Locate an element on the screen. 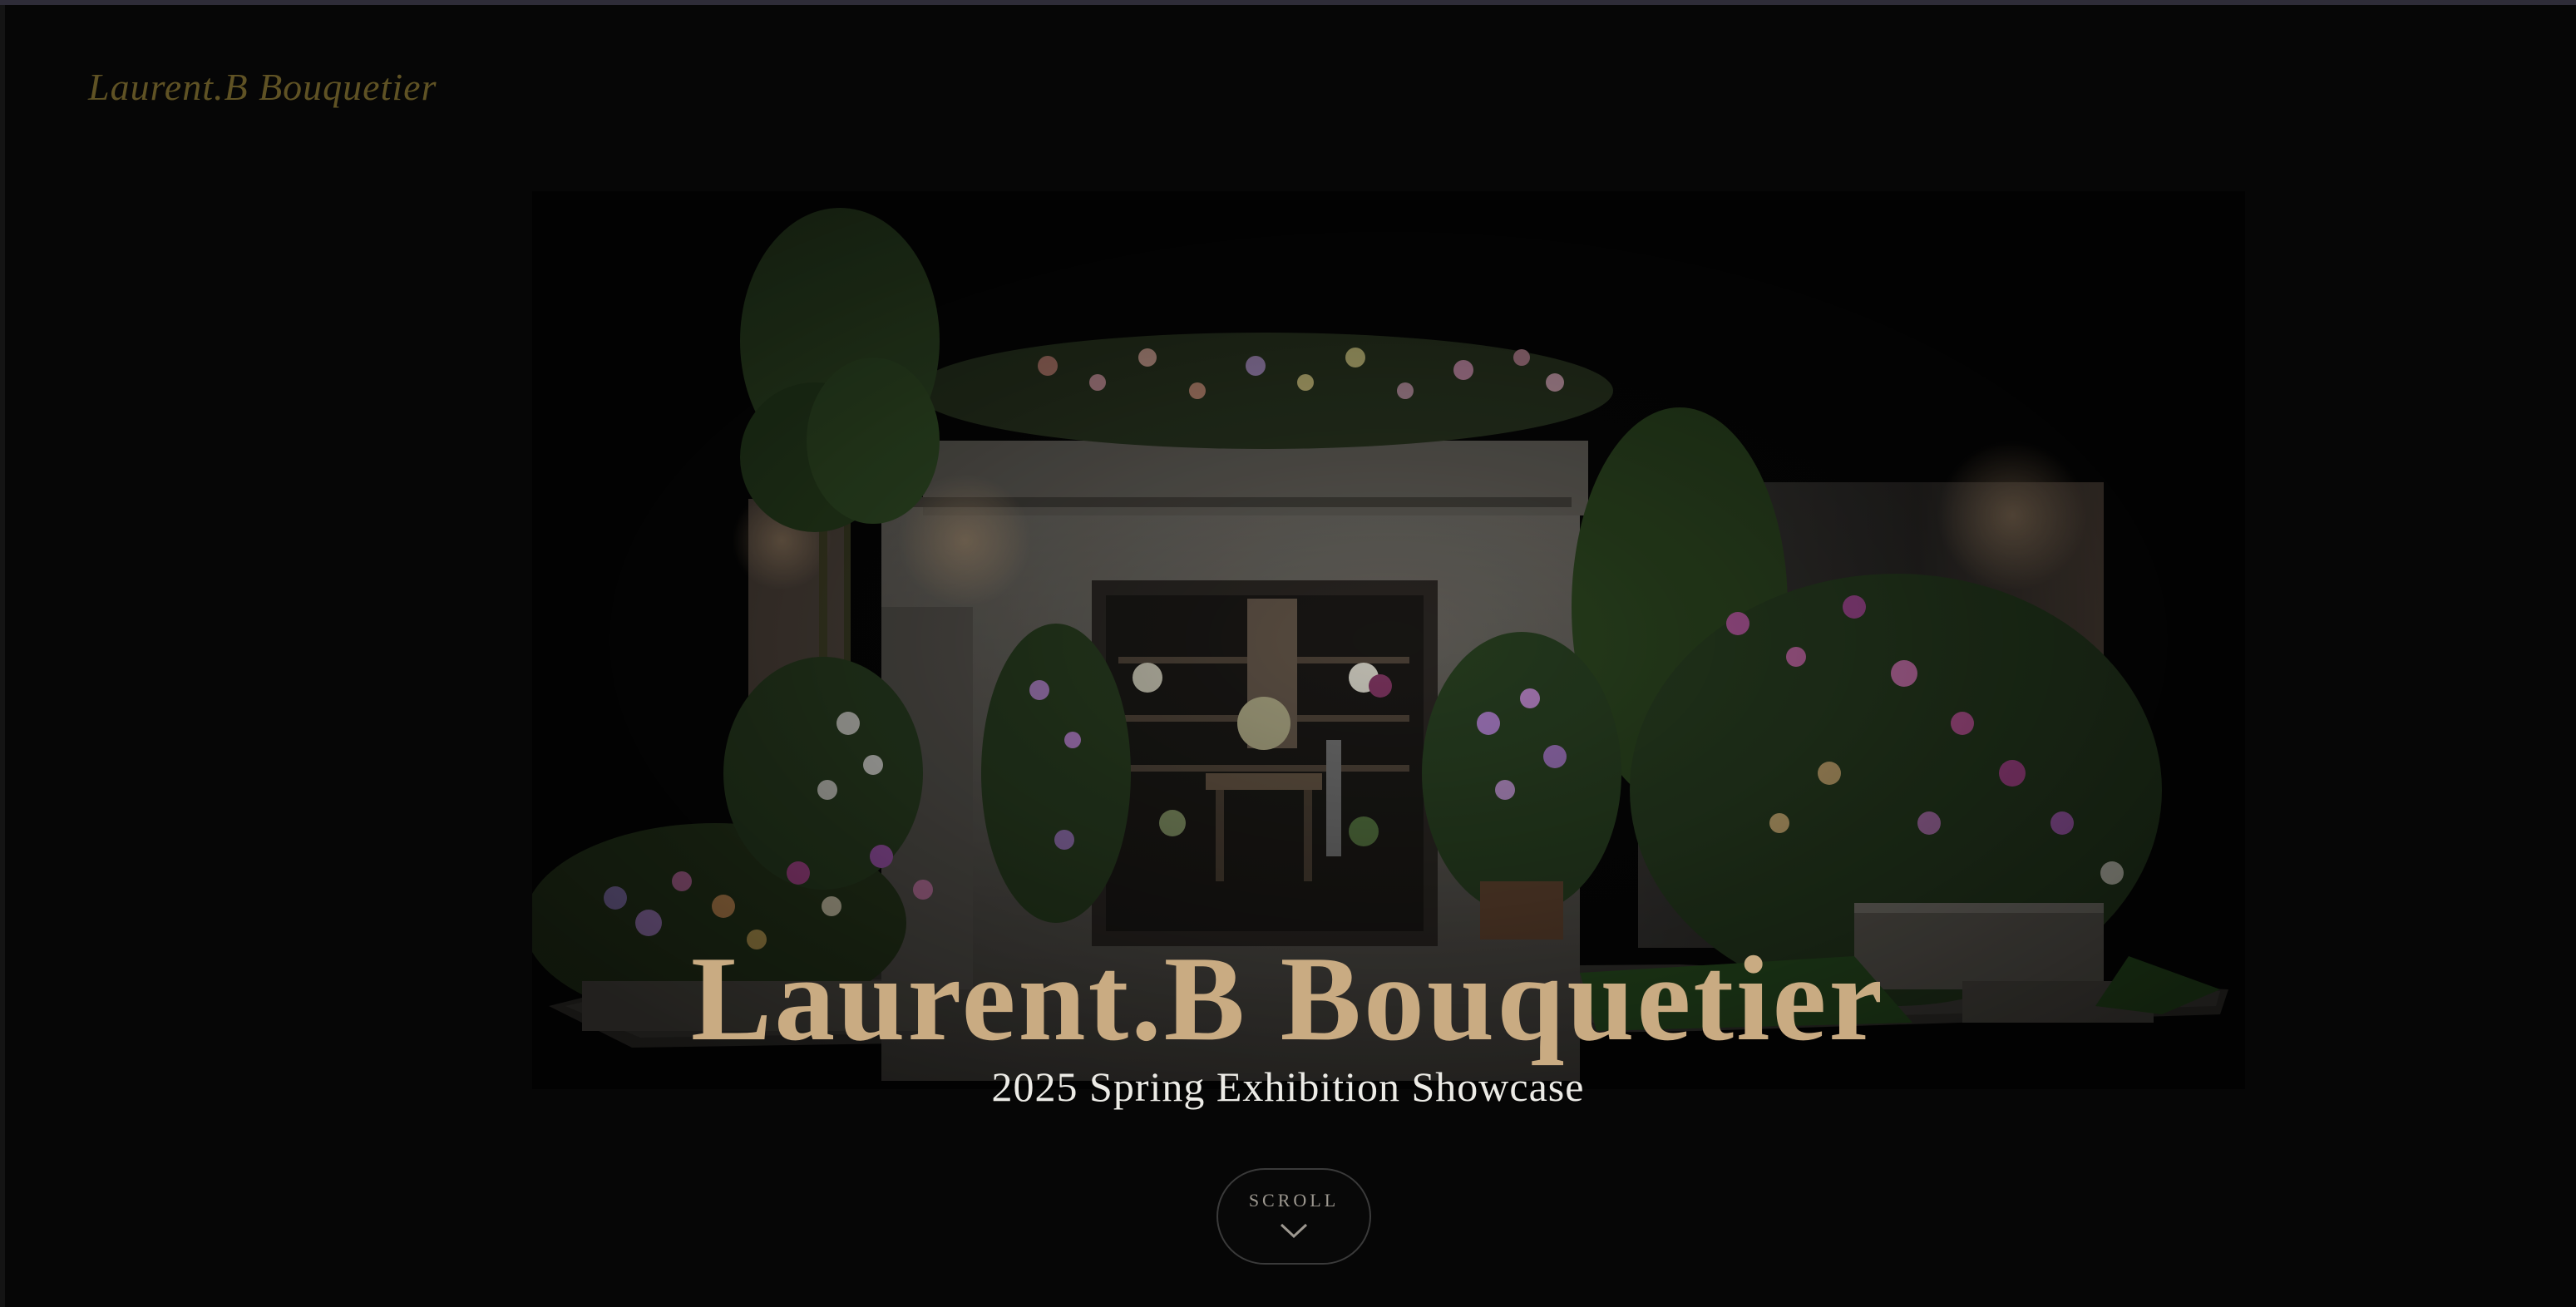  scroll-button: SCROLL is located at coordinates (1293, 1216).